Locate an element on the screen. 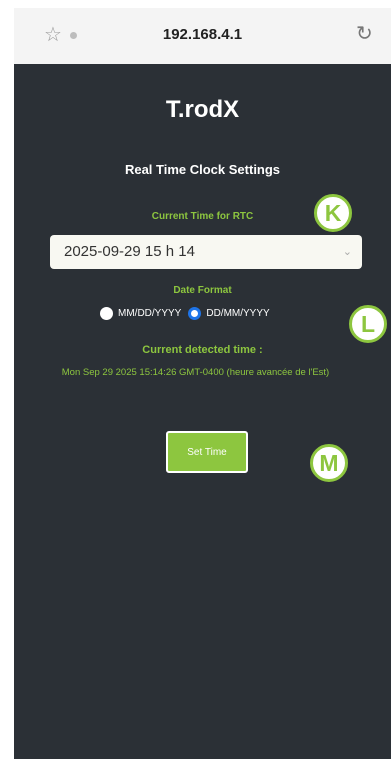 The height and width of the screenshot is (759, 391). rtc-time-select: 2025-09-29 15 h 14 ⌄ is located at coordinates (206, 252).